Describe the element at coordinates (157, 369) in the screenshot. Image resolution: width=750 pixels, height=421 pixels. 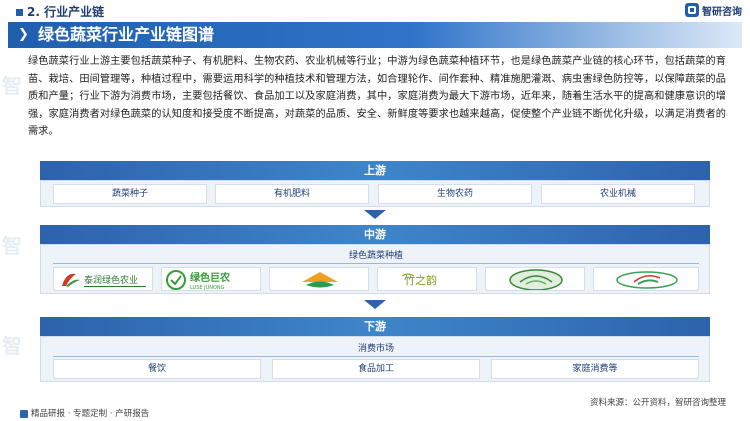
I see `downstream-item: 餐饮` at that location.